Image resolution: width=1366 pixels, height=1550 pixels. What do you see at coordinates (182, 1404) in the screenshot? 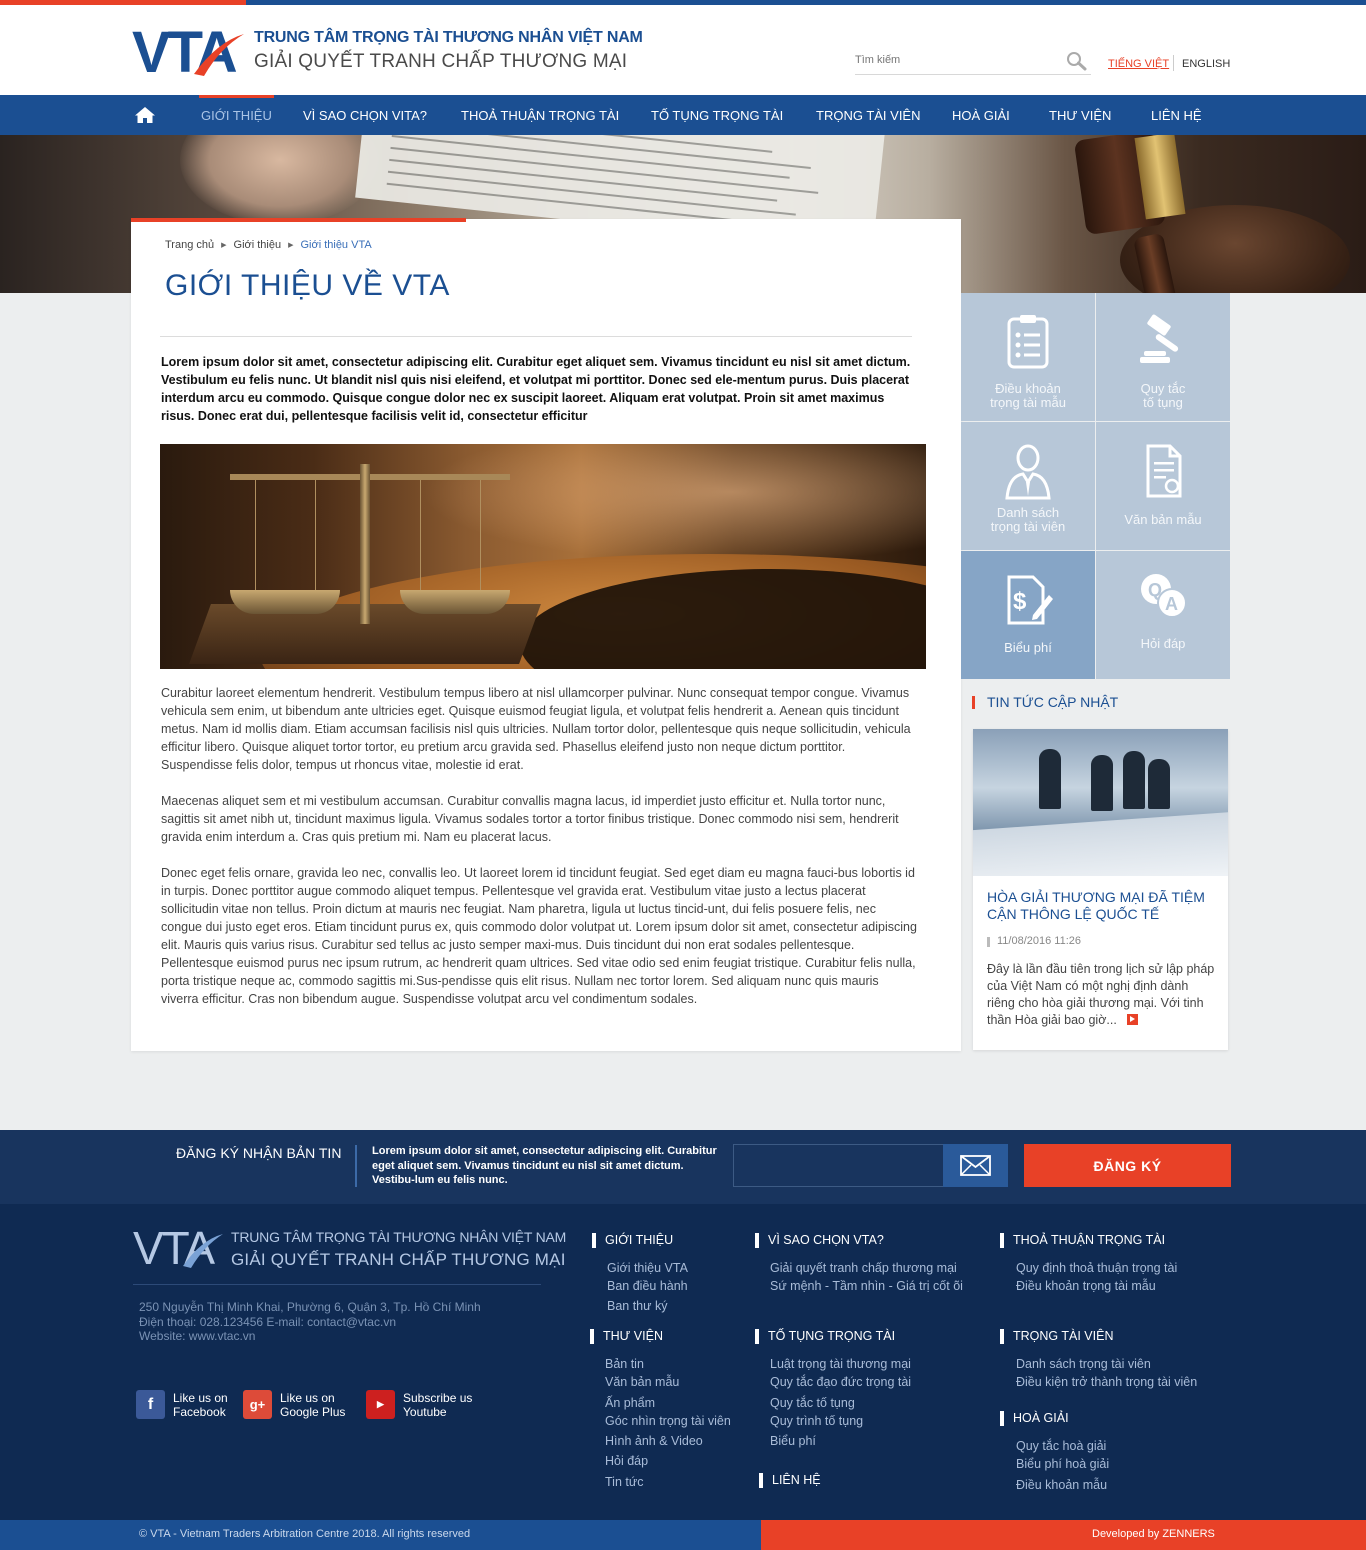
I see `social-facebook: f Like us on Facebook` at bounding box center [182, 1404].